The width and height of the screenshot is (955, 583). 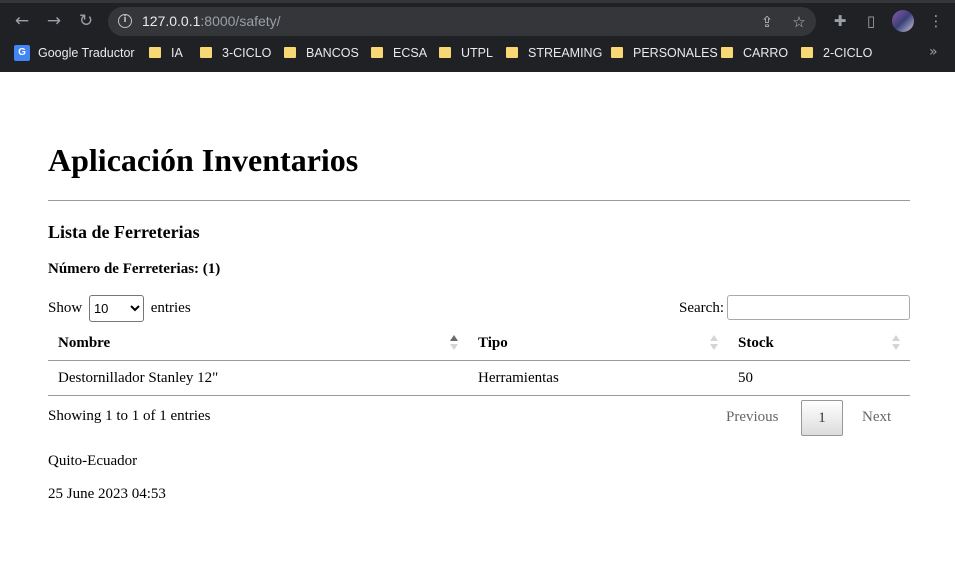 I want to click on bookmark-folder-utpl: UTPL, so click(x=466, y=53).